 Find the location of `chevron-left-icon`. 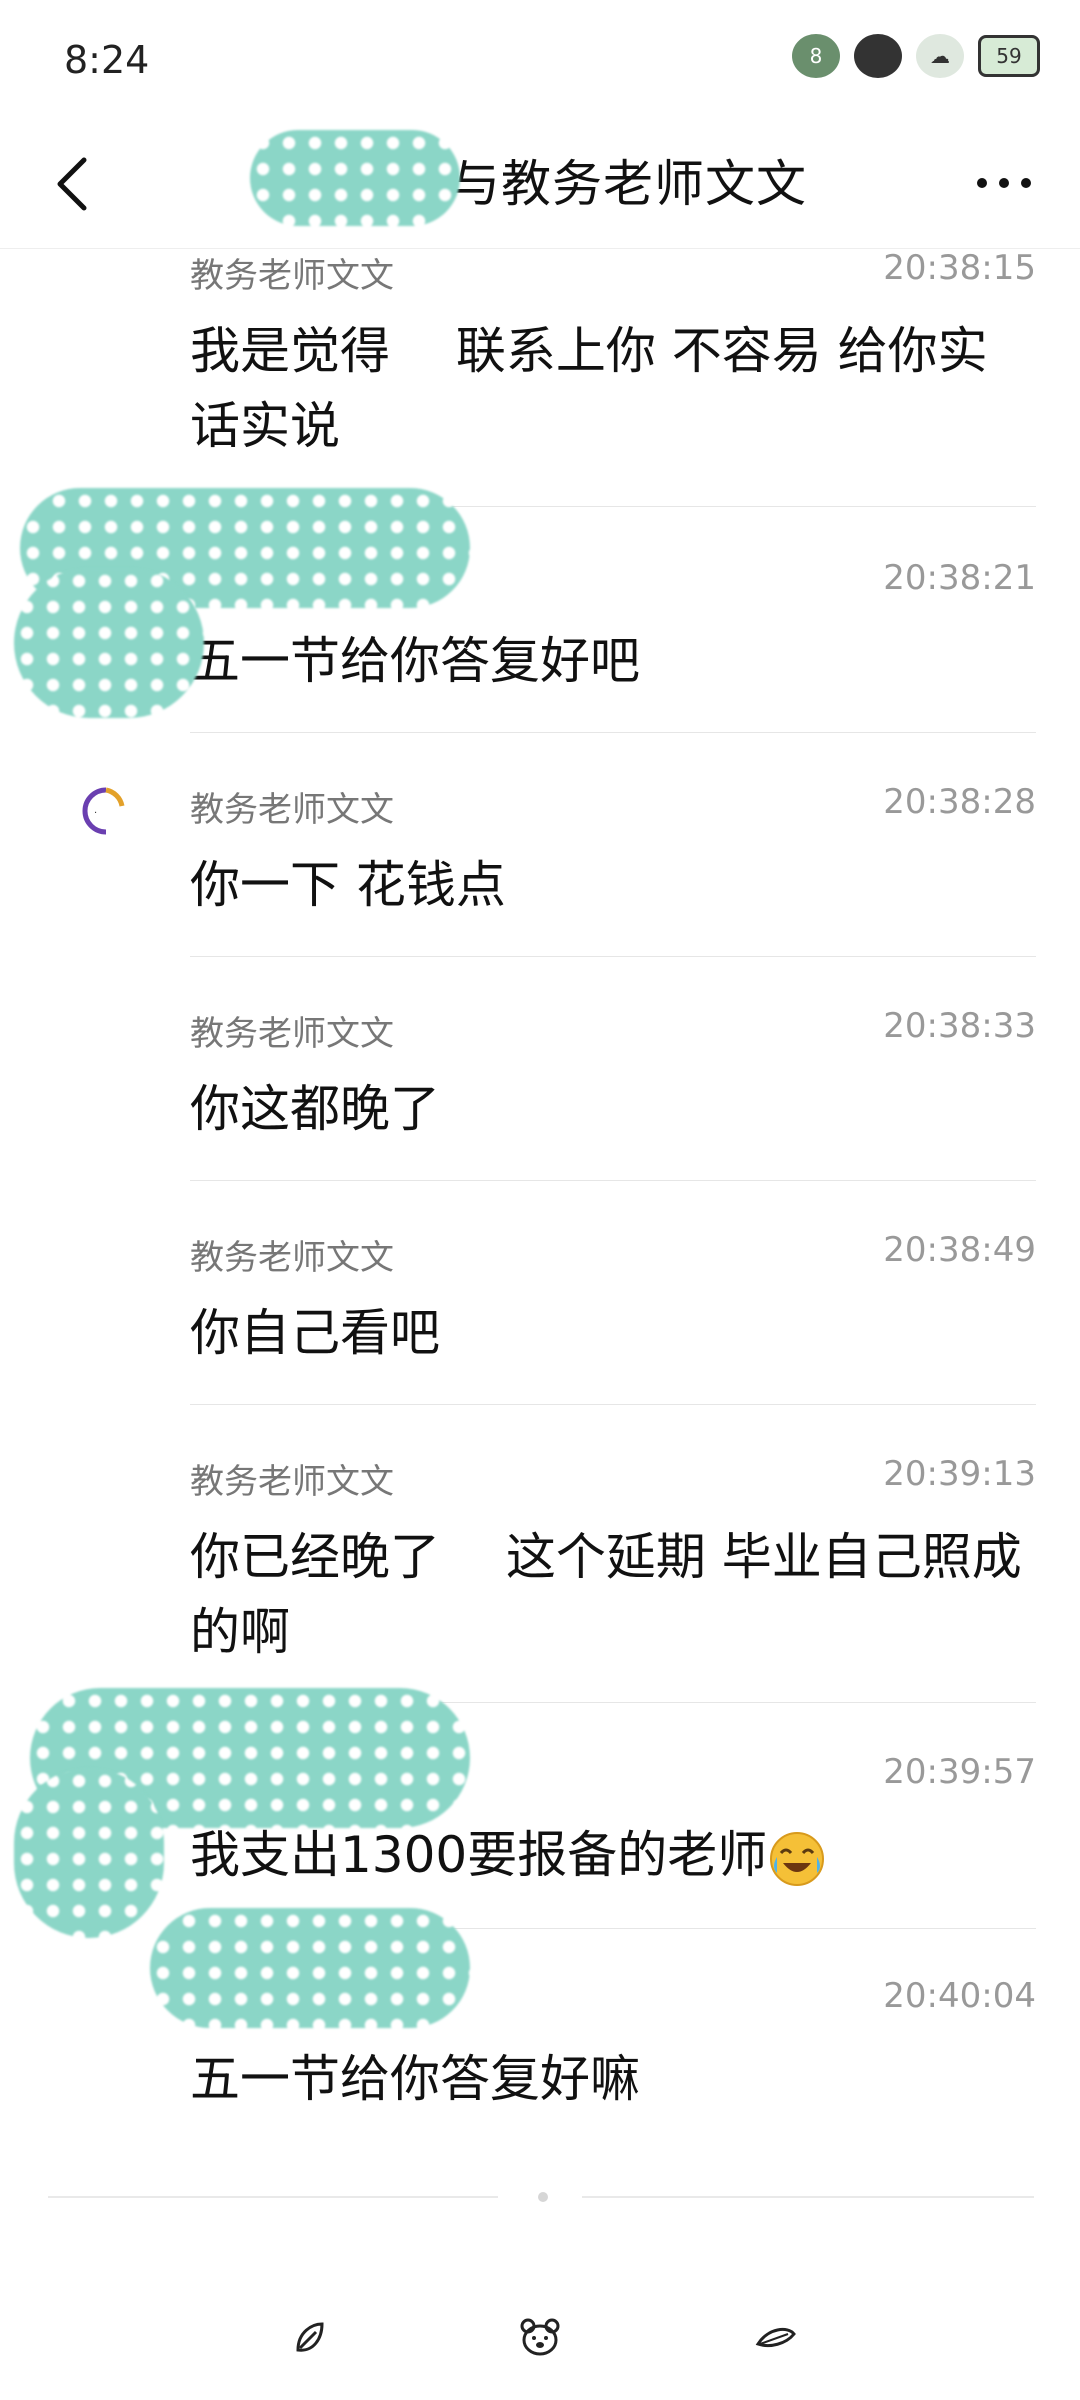

chevron-left-icon is located at coordinates (72, 184).